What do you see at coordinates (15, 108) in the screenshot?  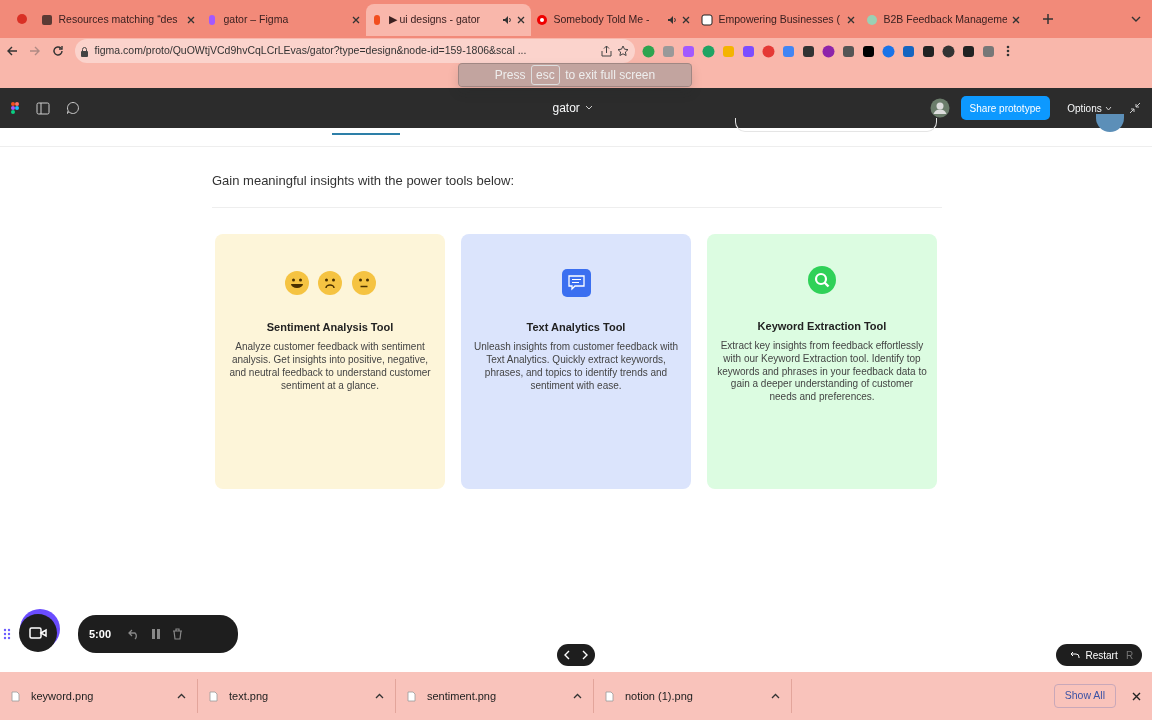 I see `figma-logo-icon` at bounding box center [15, 108].